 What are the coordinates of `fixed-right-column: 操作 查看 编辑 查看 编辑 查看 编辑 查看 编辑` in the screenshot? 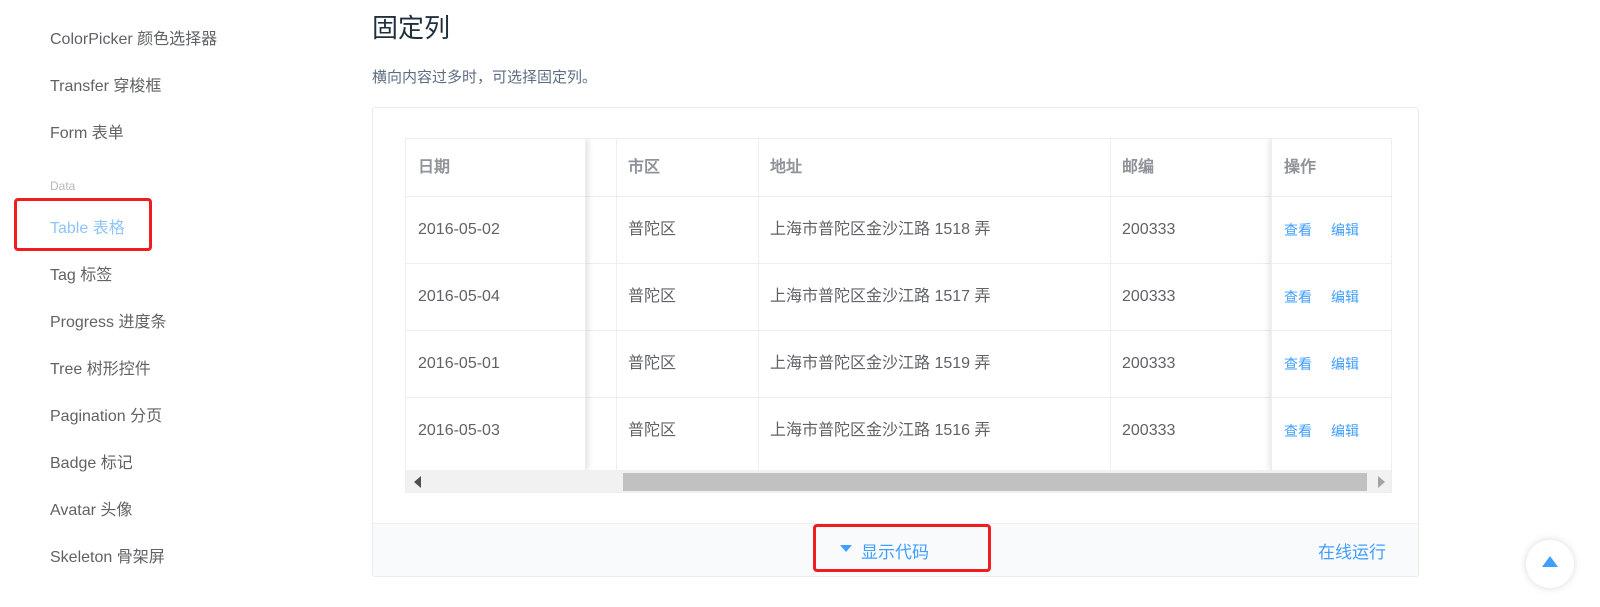 It's located at (1331, 304).